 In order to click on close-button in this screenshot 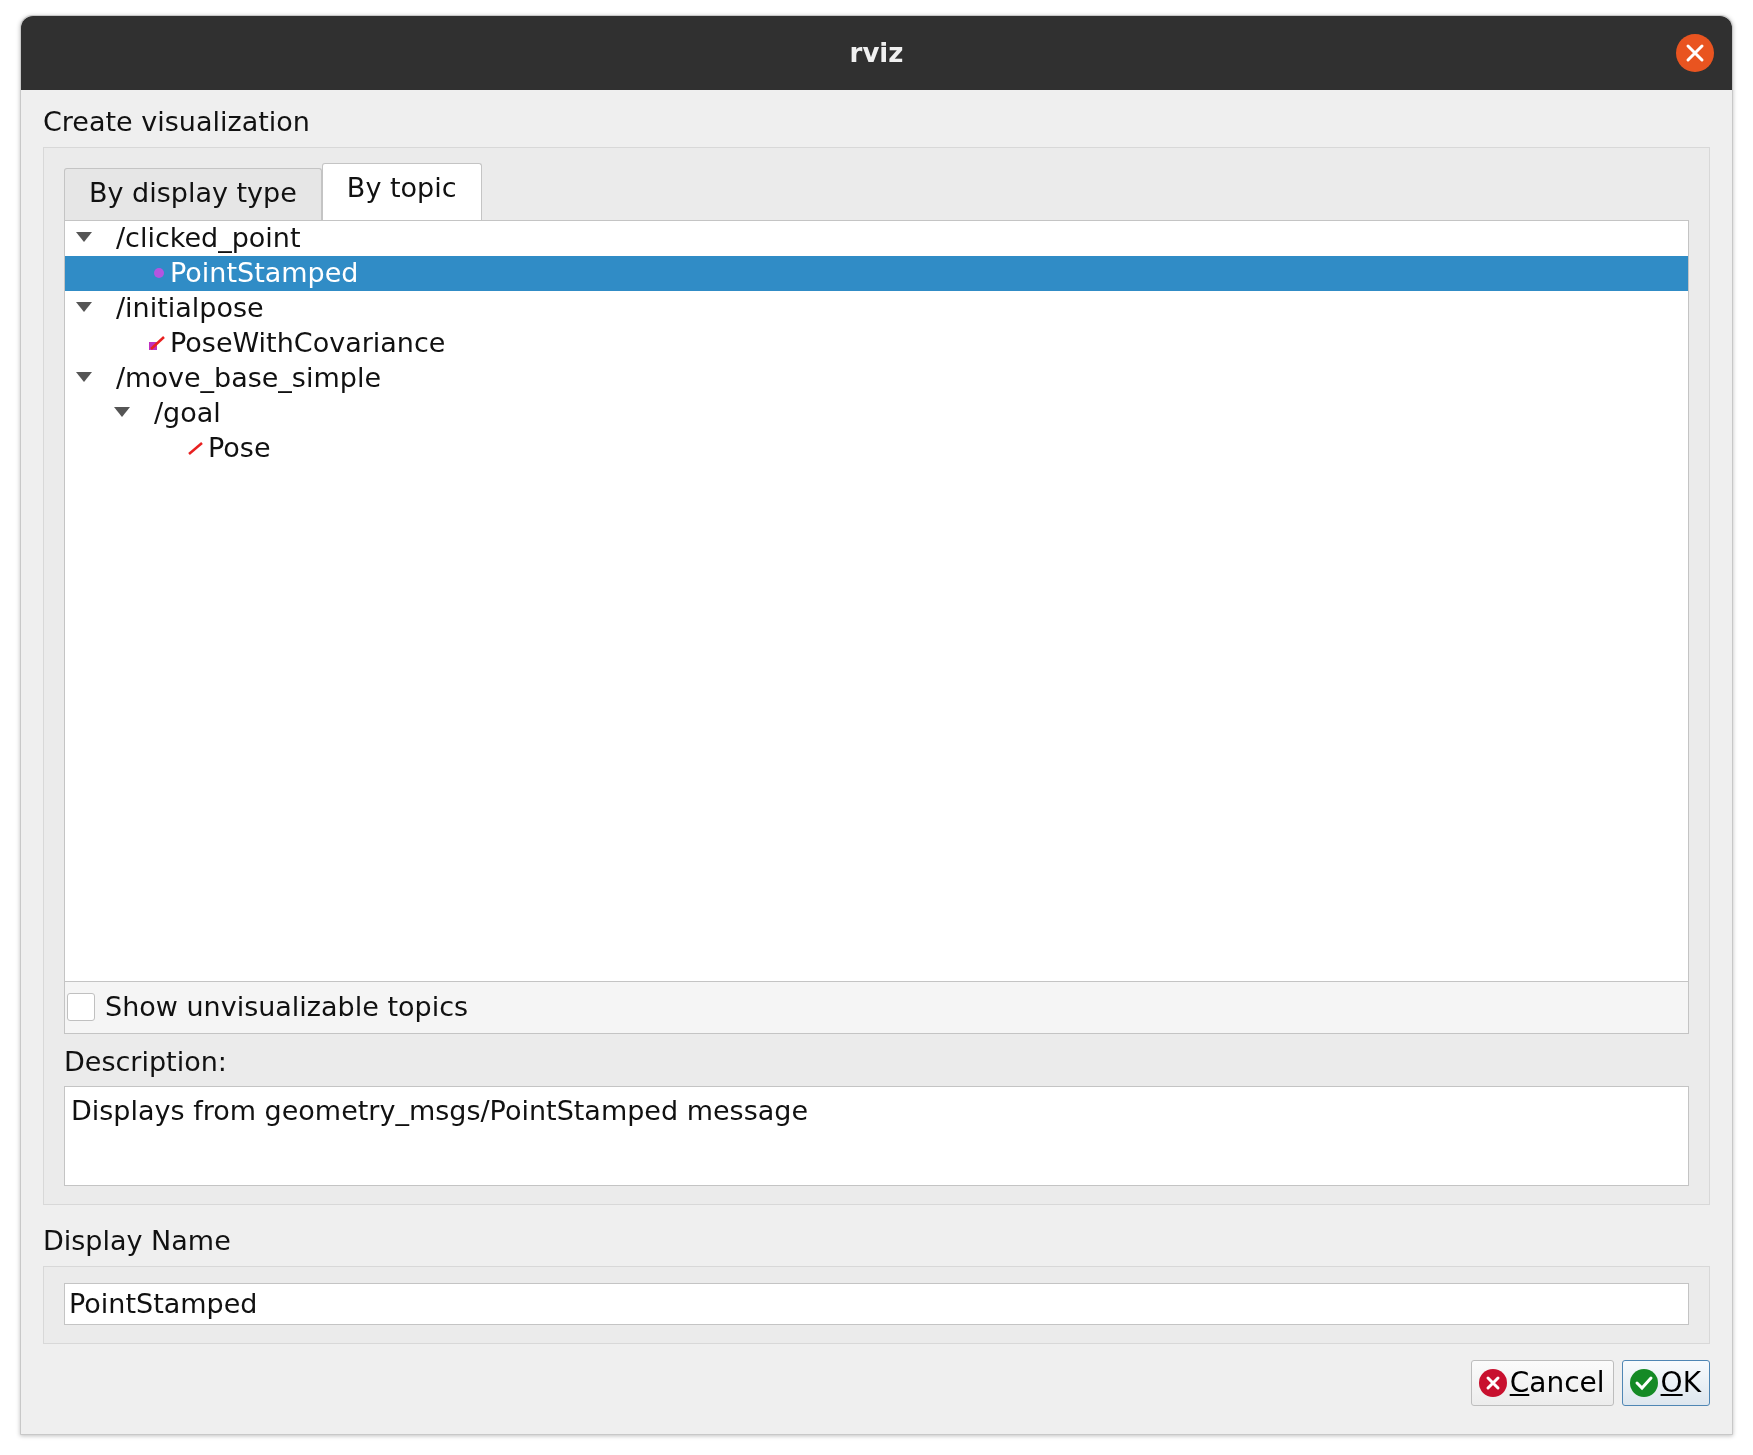, I will do `click(1695, 53)`.